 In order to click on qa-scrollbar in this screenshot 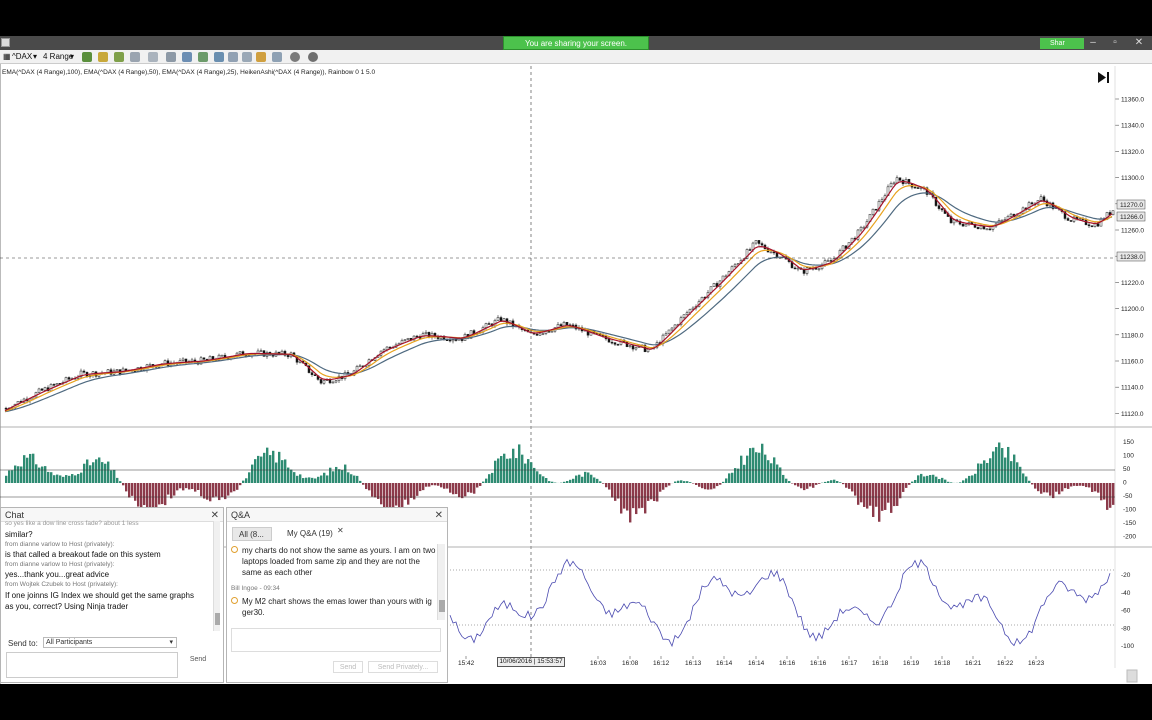, I will do `click(441, 582)`.